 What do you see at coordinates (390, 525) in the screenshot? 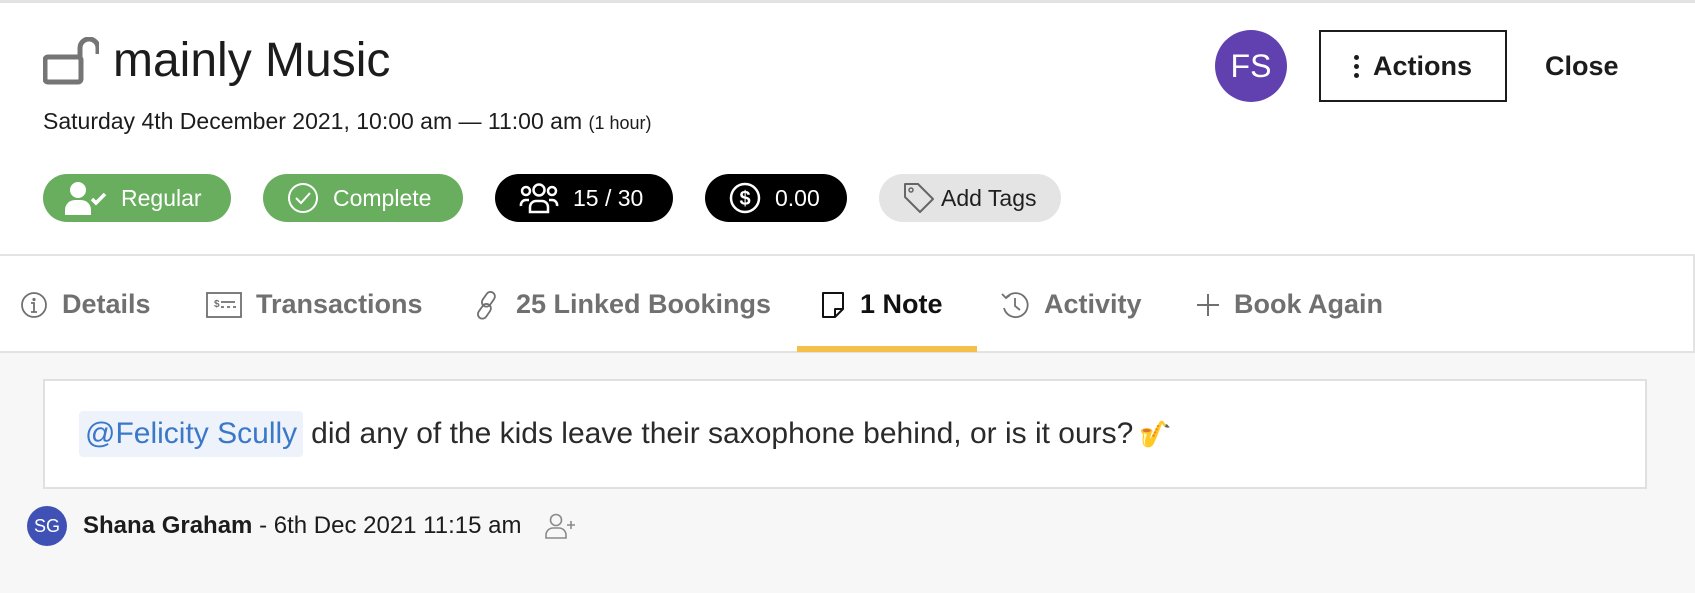
I see `note-timestamp: - 6th Dec 2021 11:15 am` at bounding box center [390, 525].